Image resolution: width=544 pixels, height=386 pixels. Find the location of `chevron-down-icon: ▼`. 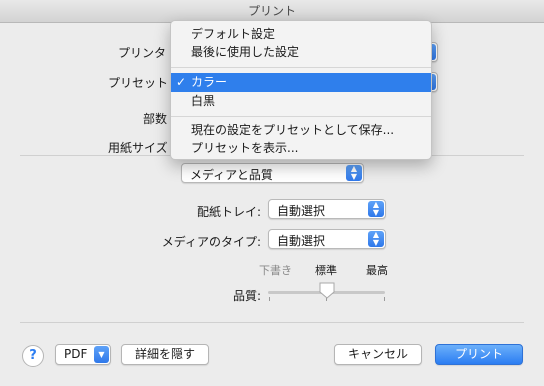

chevron-down-icon: ▼ is located at coordinates (101, 354).